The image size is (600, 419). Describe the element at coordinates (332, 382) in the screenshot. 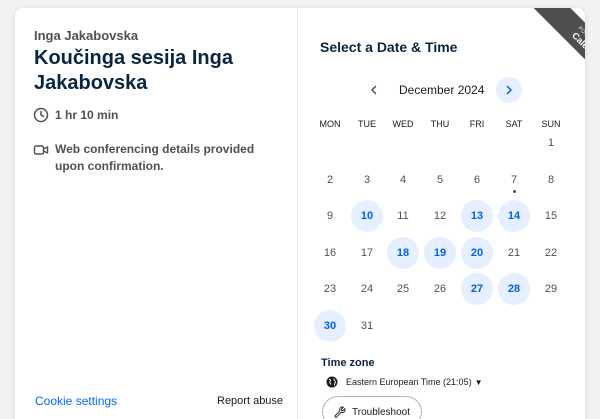

I see `globe-icon` at that location.